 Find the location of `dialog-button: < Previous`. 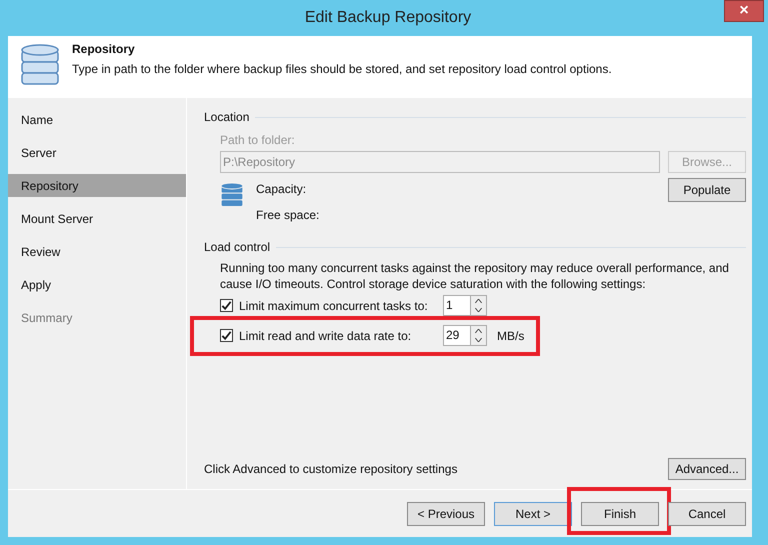

dialog-button: < Previous is located at coordinates (446, 514).